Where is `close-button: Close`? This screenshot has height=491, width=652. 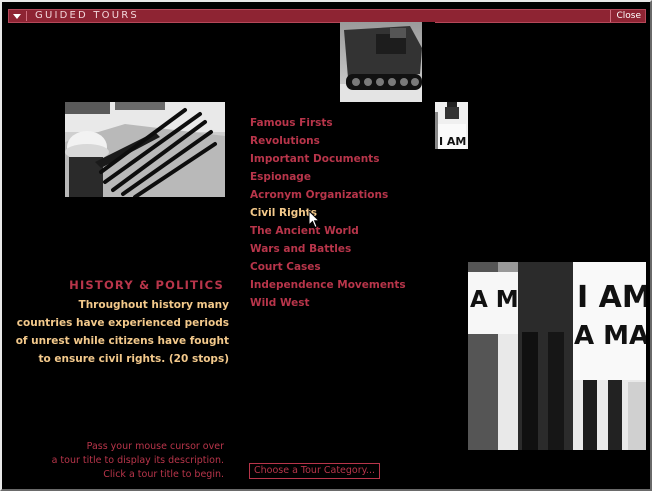
close-button: Close is located at coordinates (627, 16).